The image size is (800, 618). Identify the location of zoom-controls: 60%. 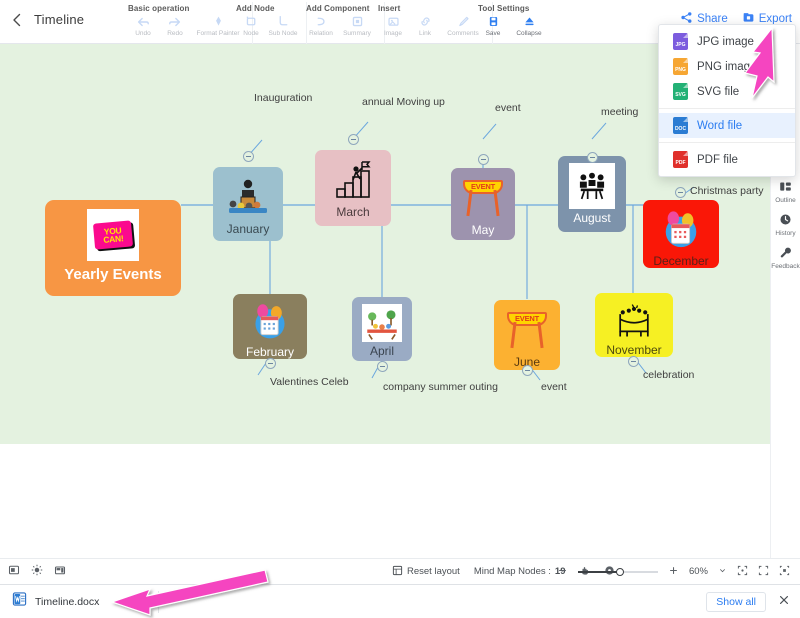
(673, 572).